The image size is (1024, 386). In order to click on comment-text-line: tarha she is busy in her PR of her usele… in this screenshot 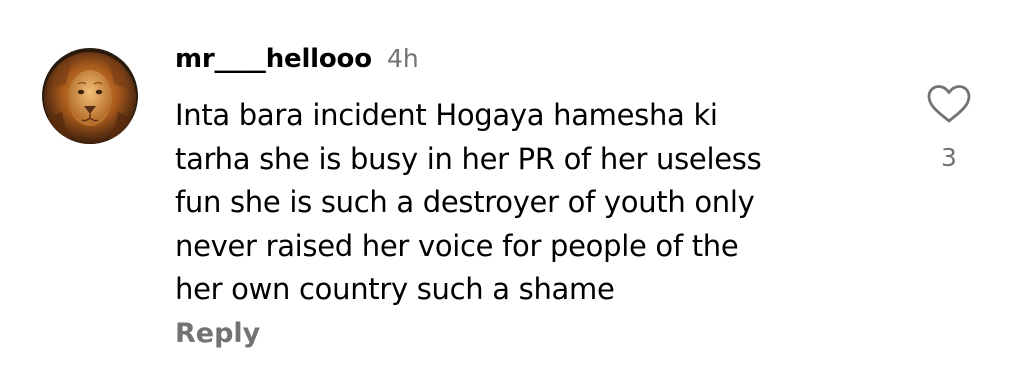, I will do `click(468, 158)`.